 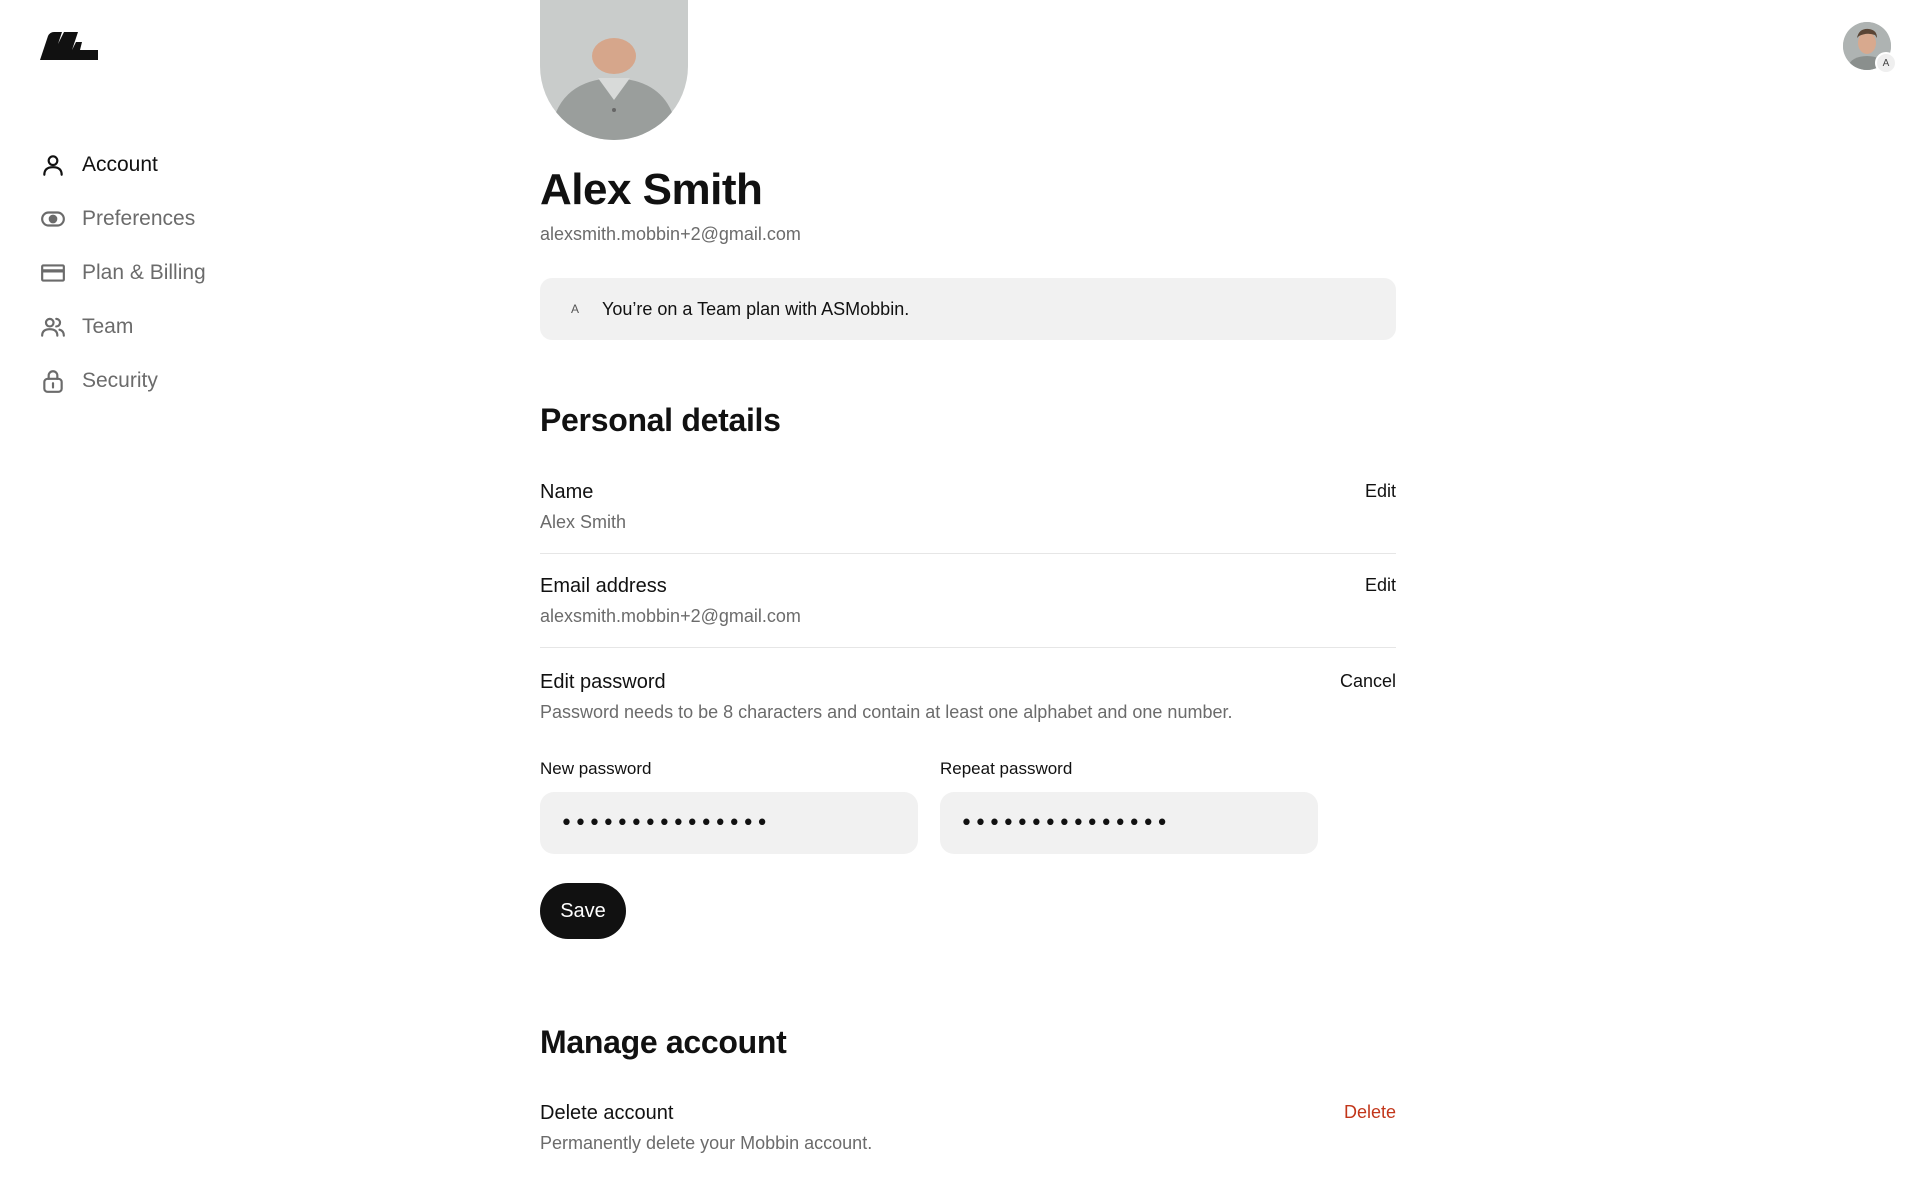 What do you see at coordinates (1380, 491) in the screenshot?
I see `edit-name-button: Edit` at bounding box center [1380, 491].